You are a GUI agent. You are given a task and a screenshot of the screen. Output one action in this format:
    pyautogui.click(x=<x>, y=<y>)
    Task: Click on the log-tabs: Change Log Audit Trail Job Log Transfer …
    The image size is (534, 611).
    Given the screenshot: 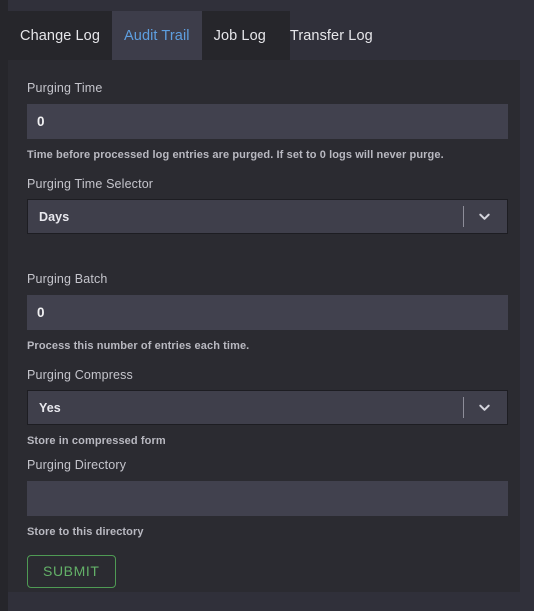 What is the action you would take?
    pyautogui.click(x=190, y=35)
    